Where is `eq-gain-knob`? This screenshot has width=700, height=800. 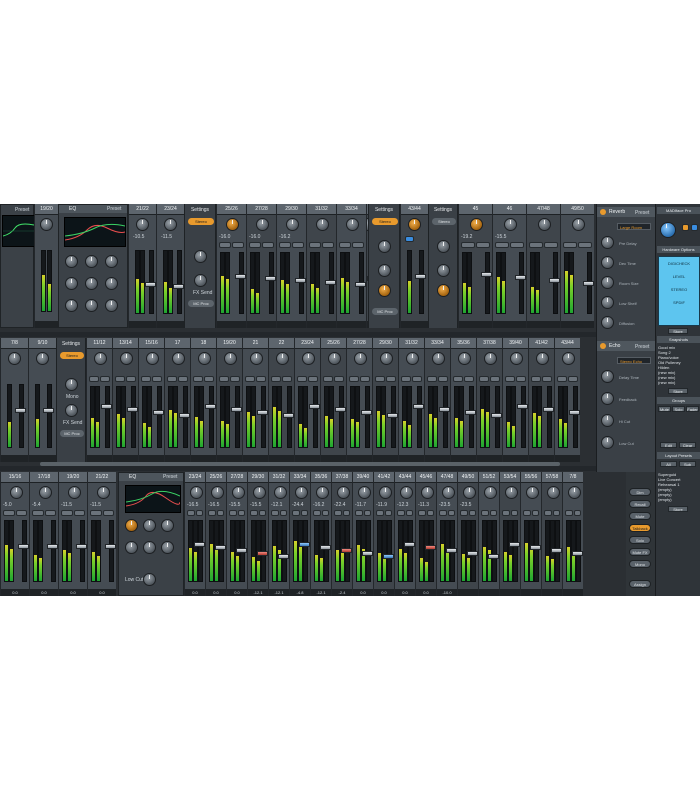 eq-gain-knob is located at coordinates (91, 261).